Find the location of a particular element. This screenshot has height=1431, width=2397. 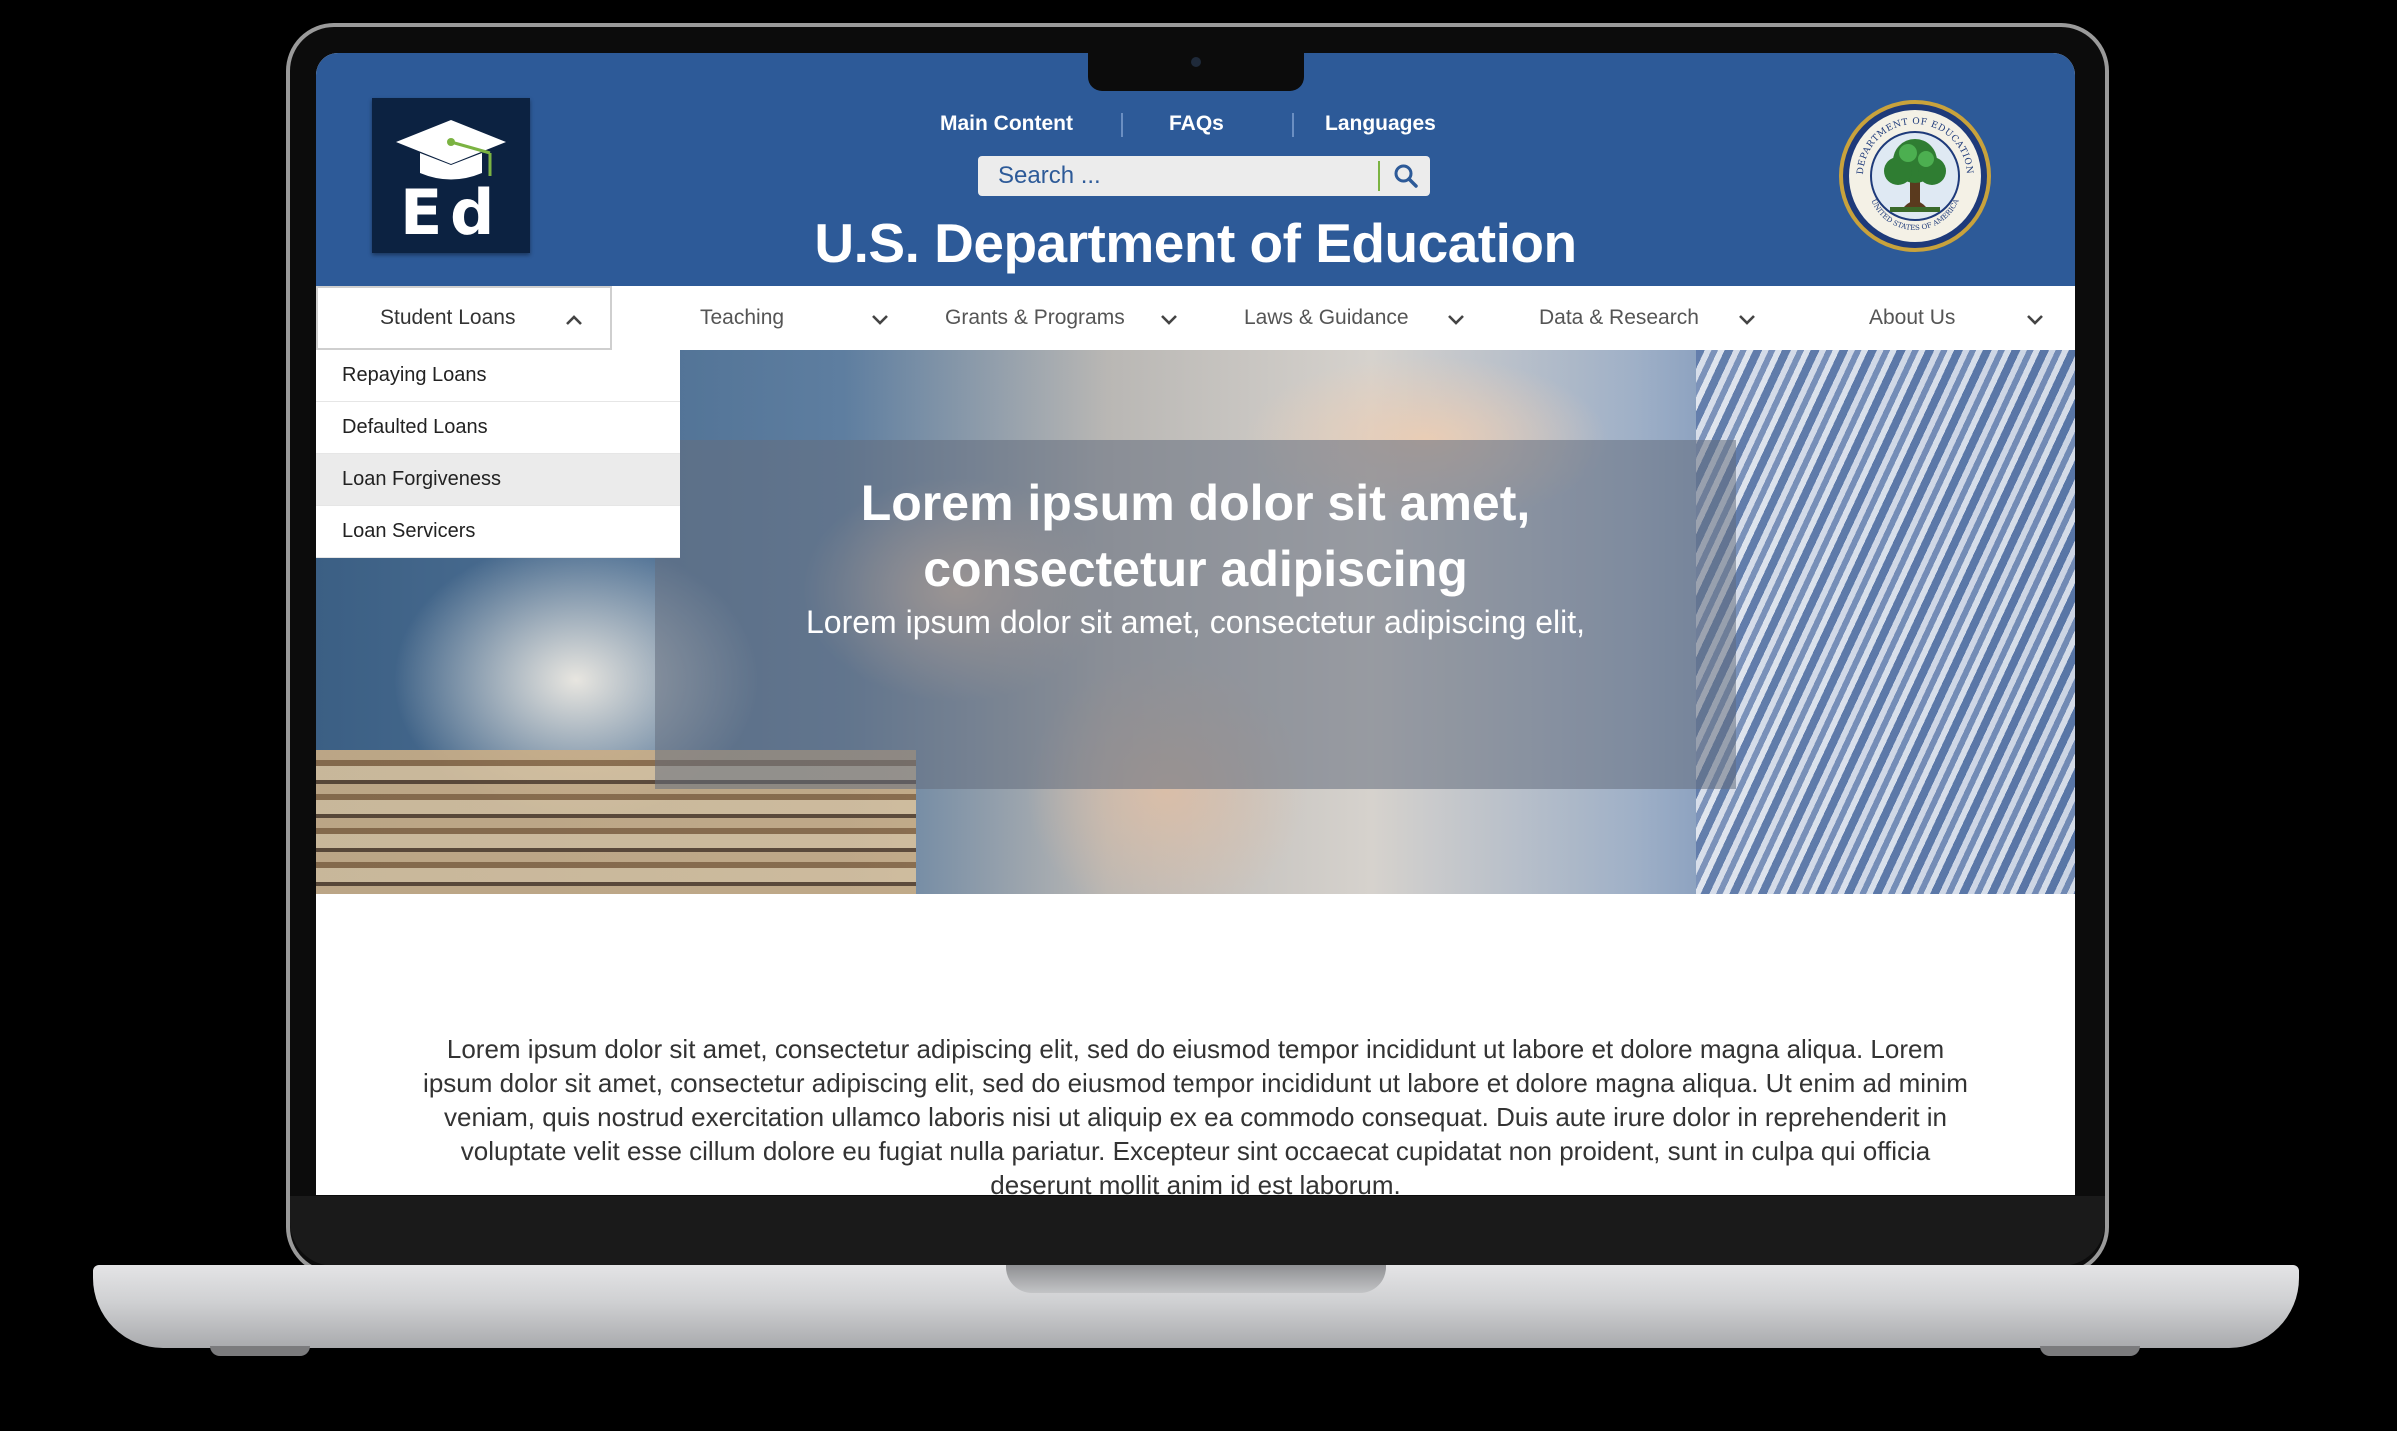

nav-laws-guidance: Laws & Guidance is located at coordinates (1364, 318).